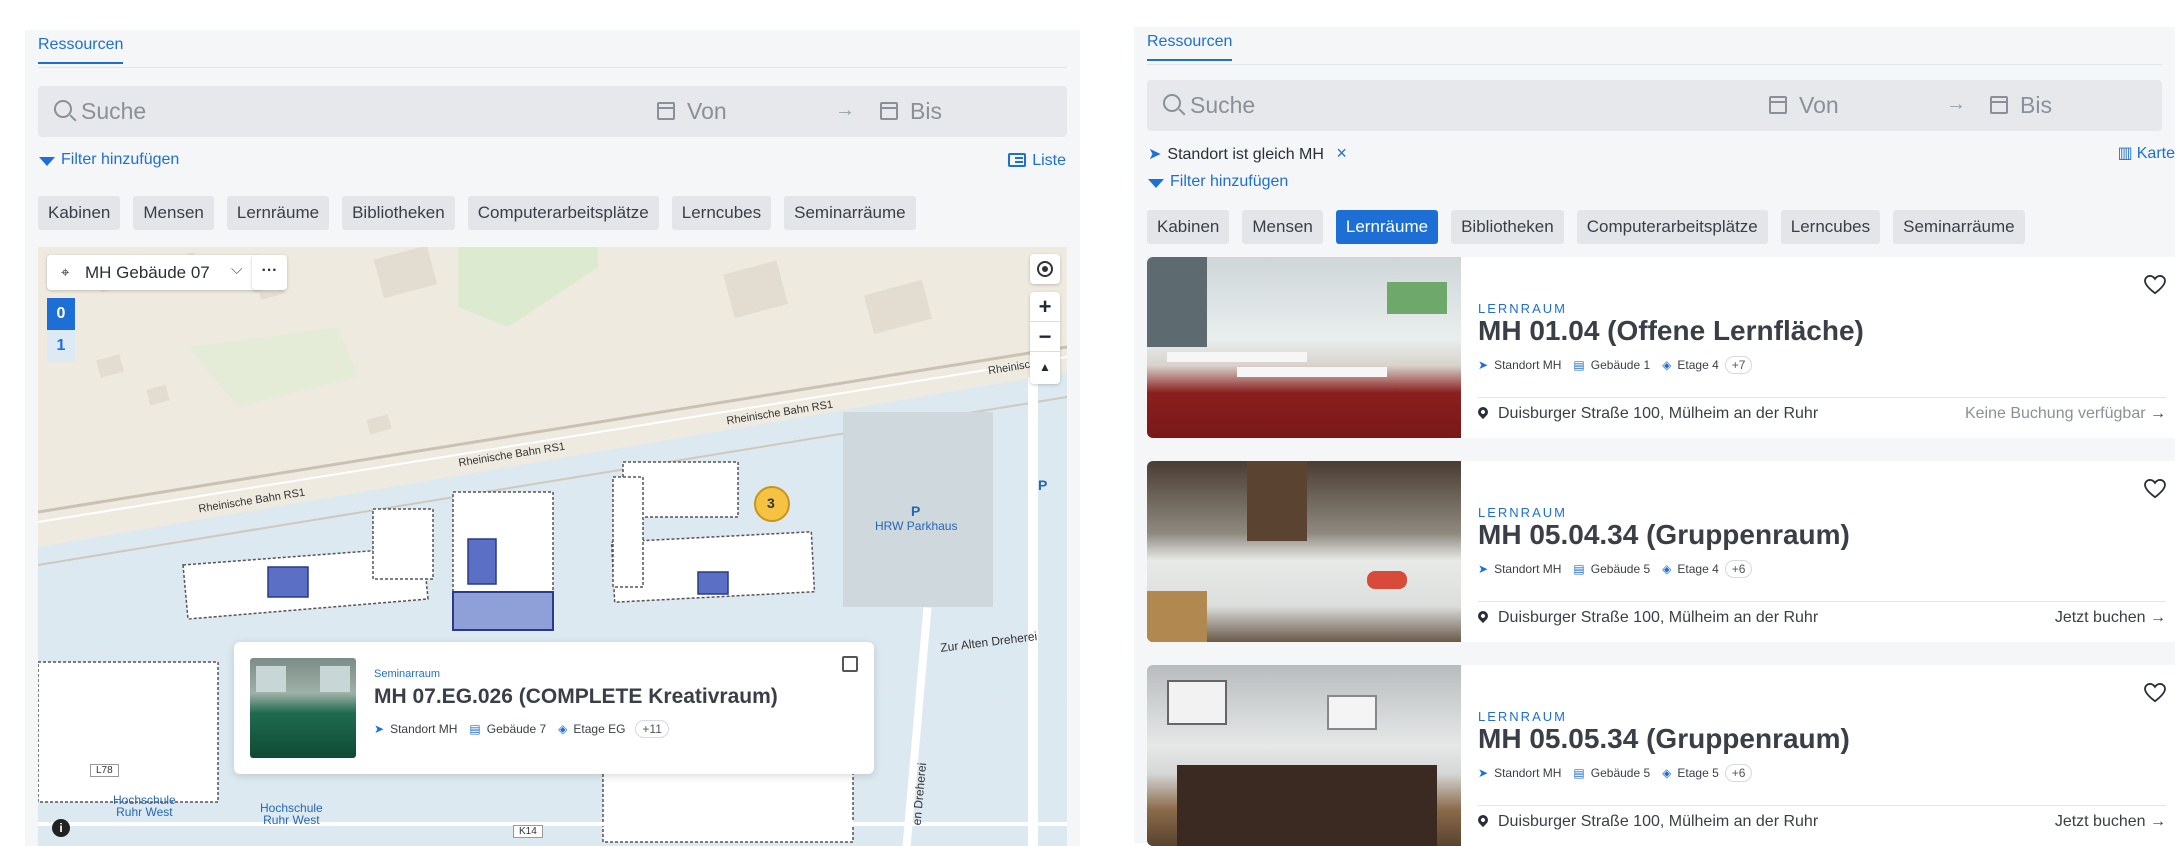  Describe the element at coordinates (1197, 702) in the screenshot. I see `photo-board` at that location.